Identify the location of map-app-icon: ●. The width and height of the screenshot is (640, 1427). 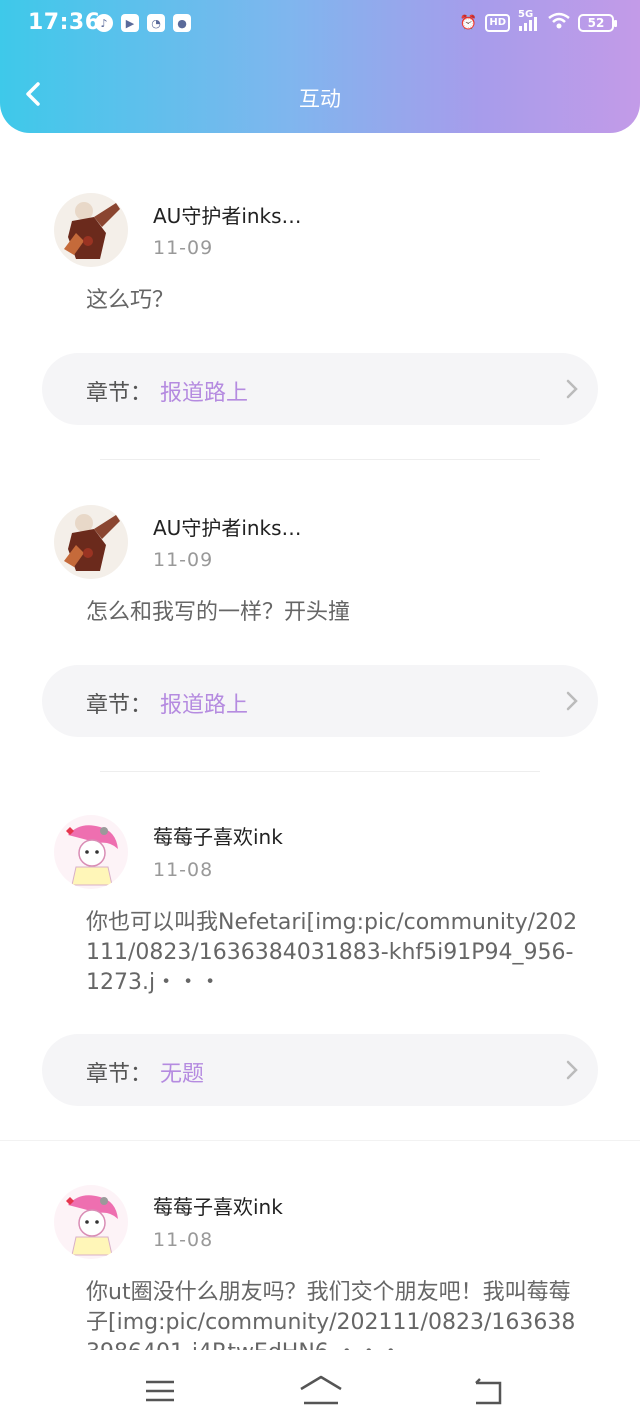
(182, 23).